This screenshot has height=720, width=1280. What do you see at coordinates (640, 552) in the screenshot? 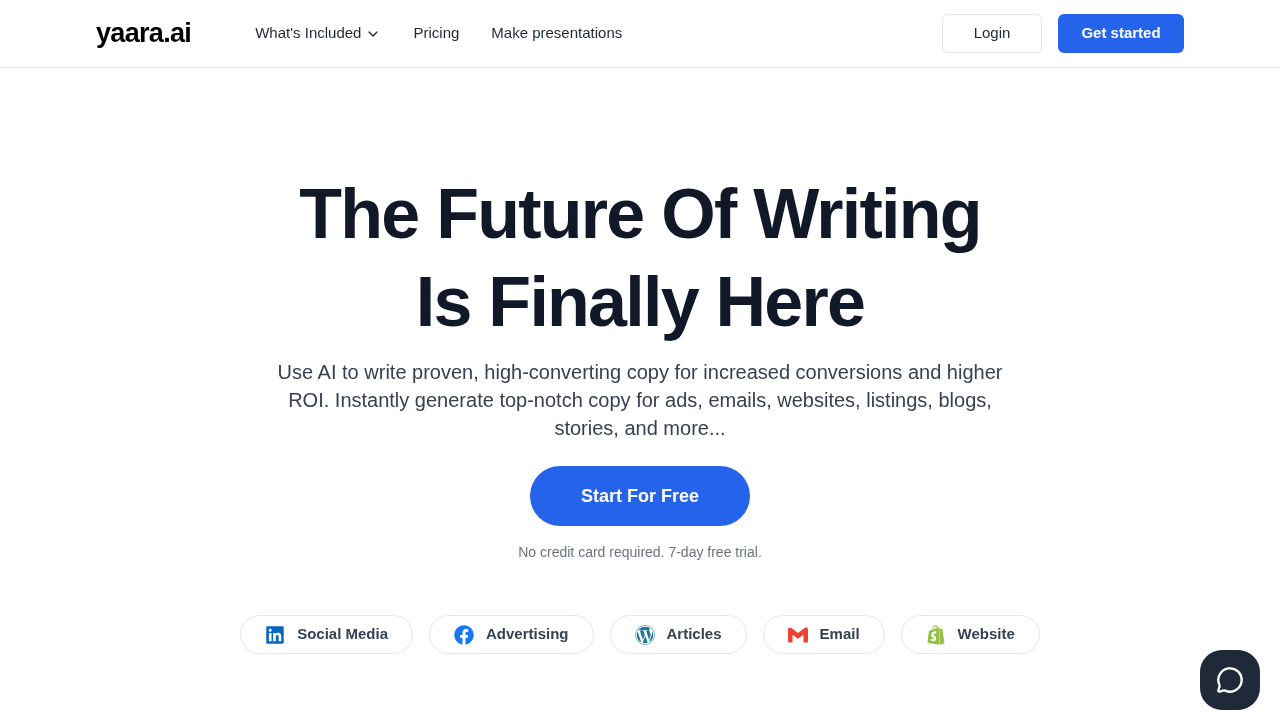
I see `trial-note: No credit card required. 7-day free trial.` at bounding box center [640, 552].